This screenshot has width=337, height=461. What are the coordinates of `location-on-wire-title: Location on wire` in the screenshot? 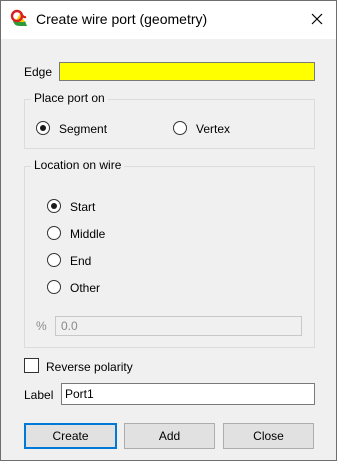 It's located at (78, 165).